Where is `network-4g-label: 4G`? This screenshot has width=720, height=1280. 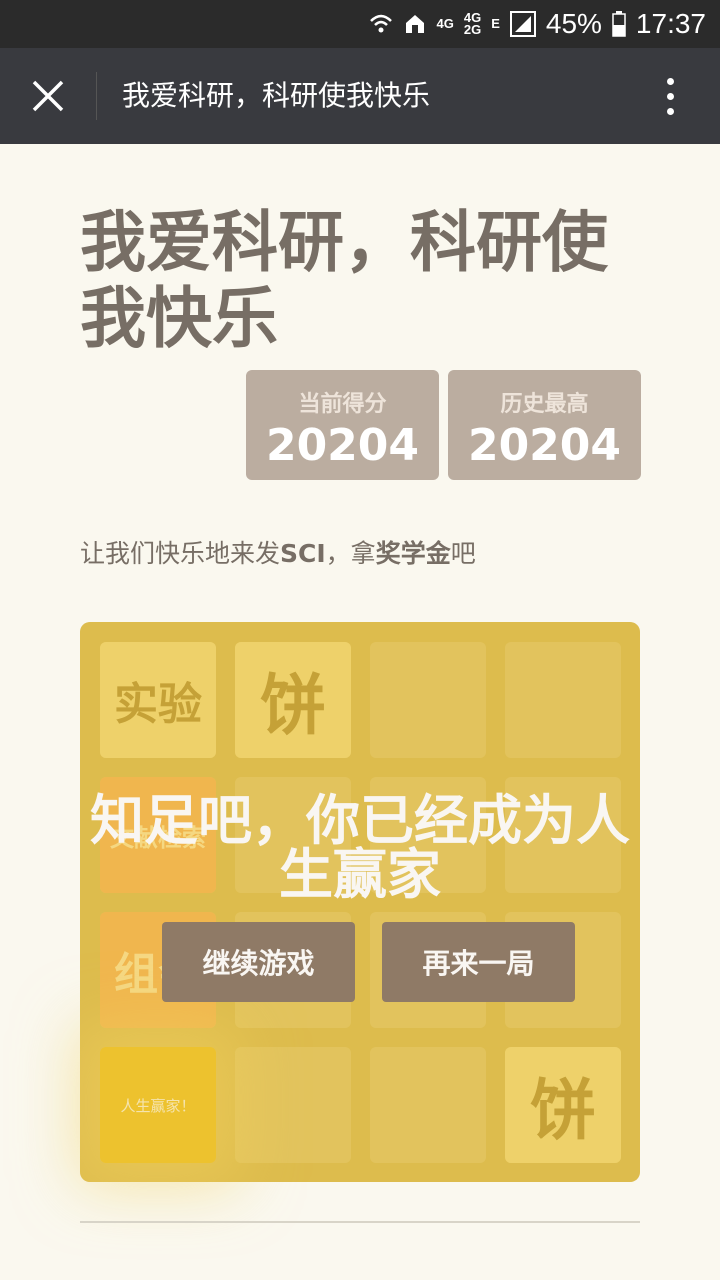 network-4g-label: 4G is located at coordinates (445, 23).